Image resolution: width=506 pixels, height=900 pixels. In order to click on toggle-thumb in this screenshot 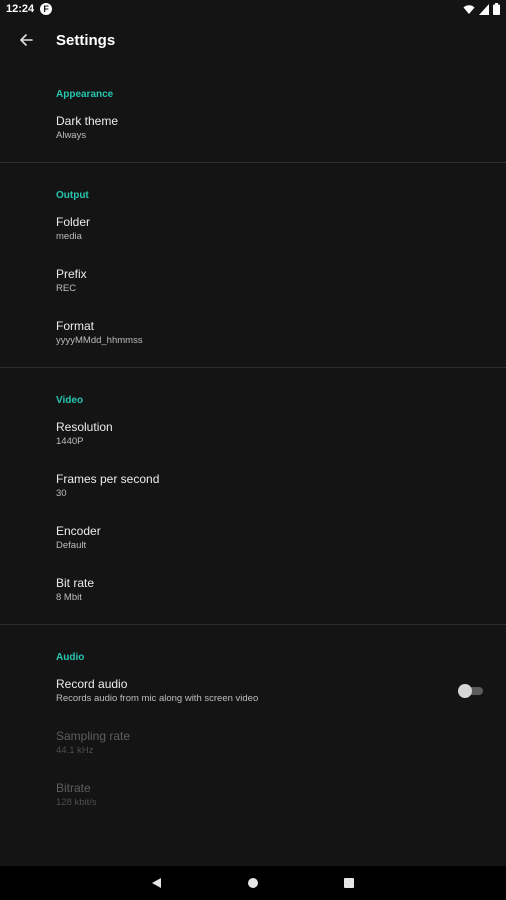, I will do `click(465, 691)`.